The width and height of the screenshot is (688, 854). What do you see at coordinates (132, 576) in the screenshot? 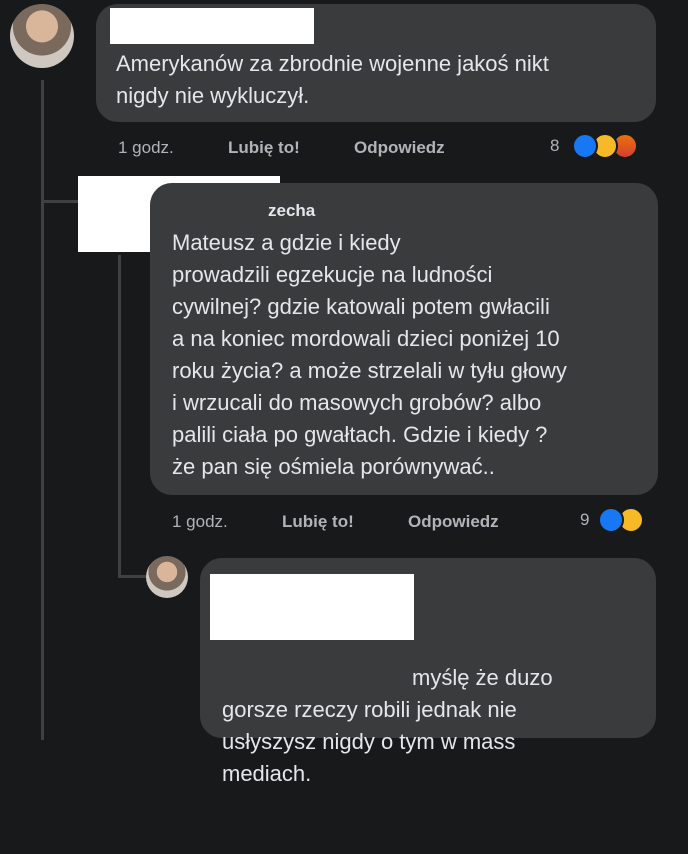
I see `thread-branch-reply` at bounding box center [132, 576].